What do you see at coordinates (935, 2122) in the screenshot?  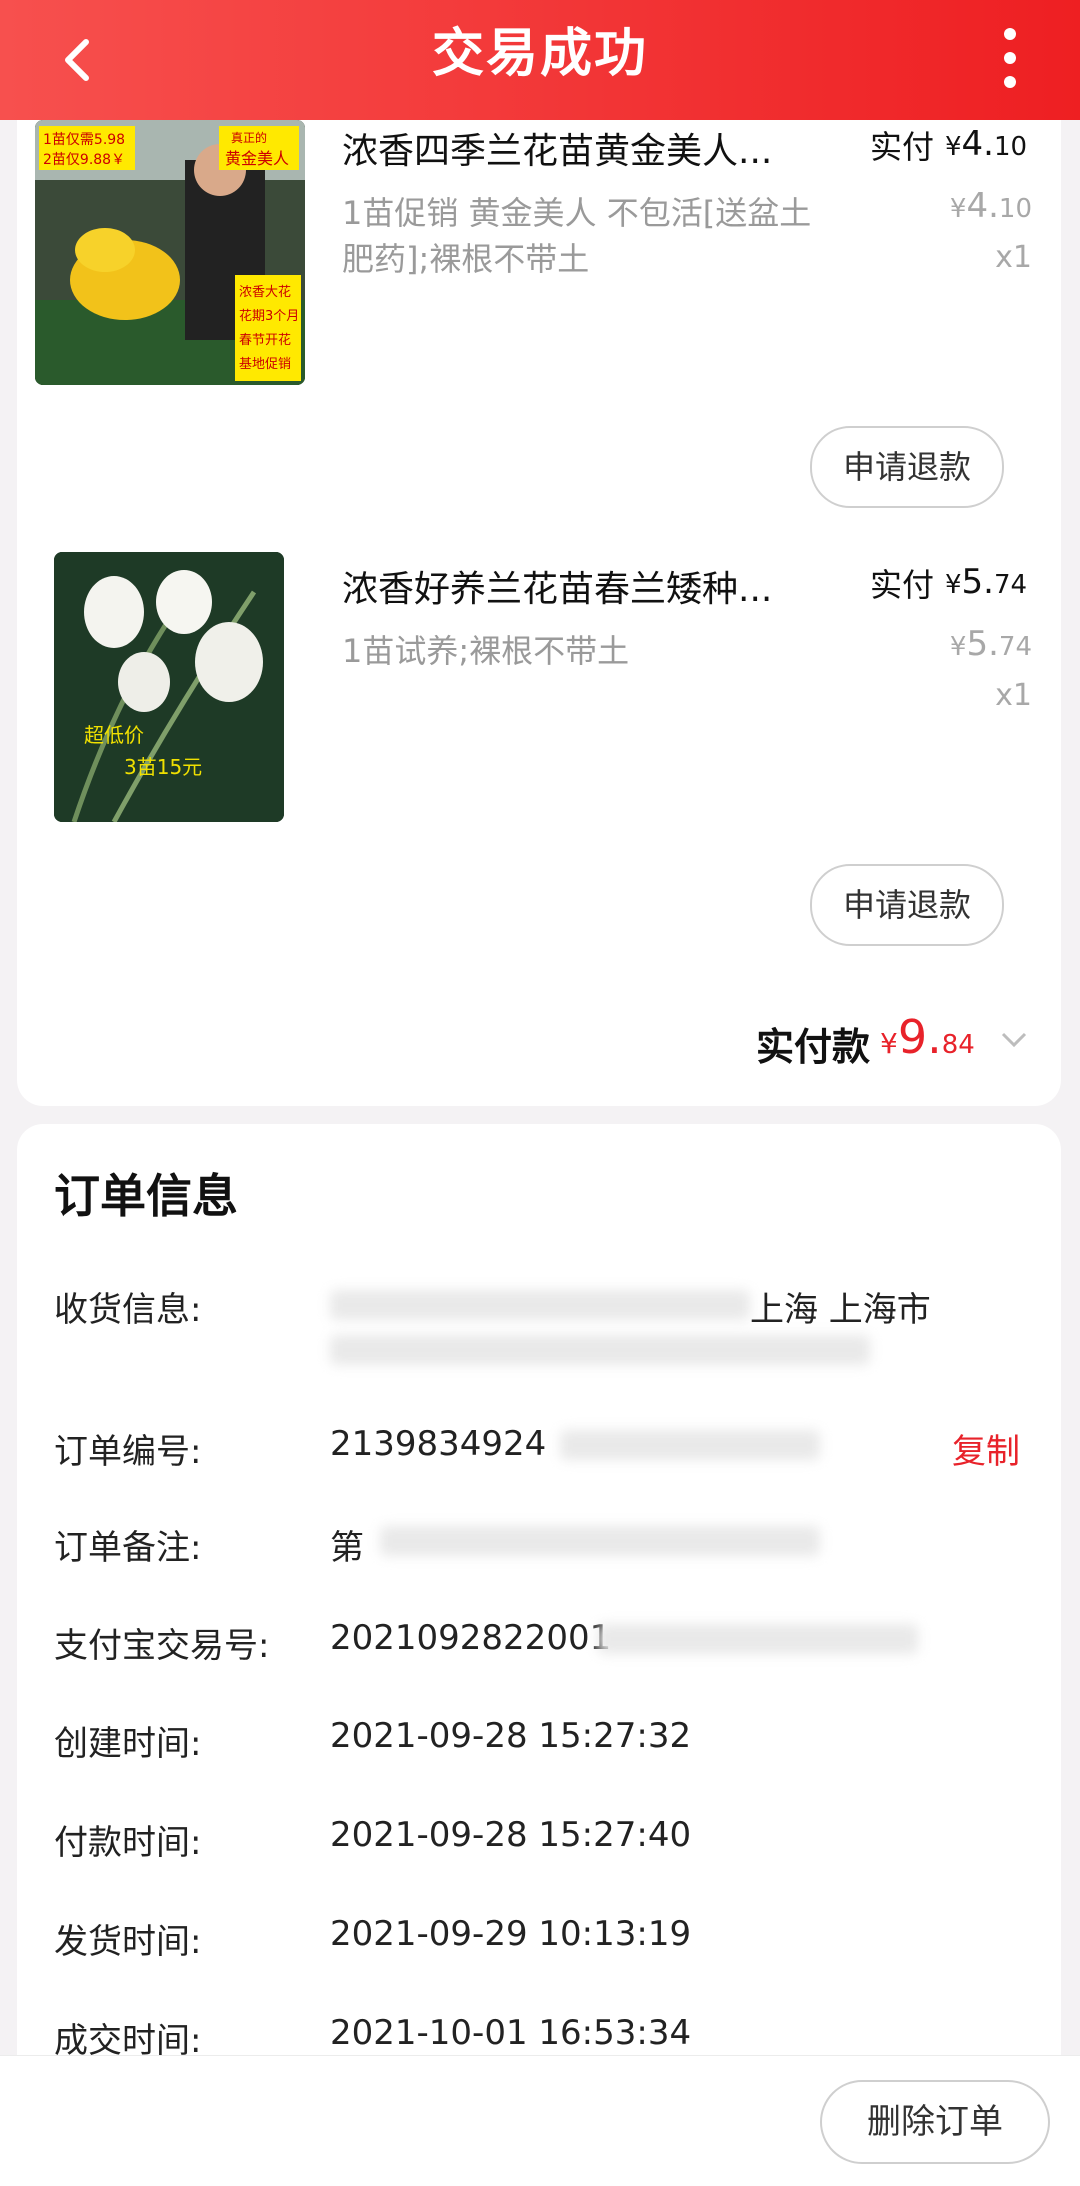 I see `delete-order-button: 删除订单` at bounding box center [935, 2122].